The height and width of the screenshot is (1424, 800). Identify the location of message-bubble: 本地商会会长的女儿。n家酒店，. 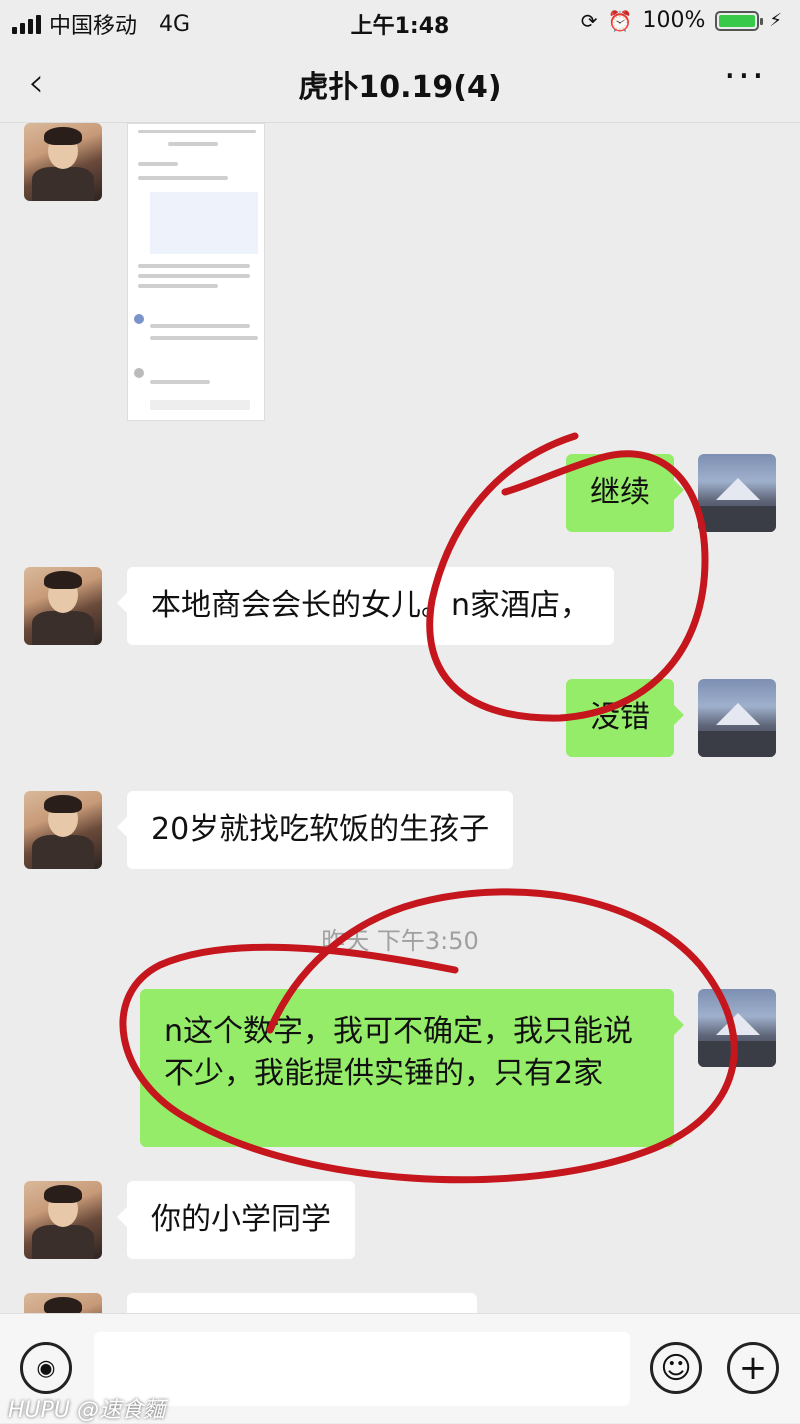
(365, 606).